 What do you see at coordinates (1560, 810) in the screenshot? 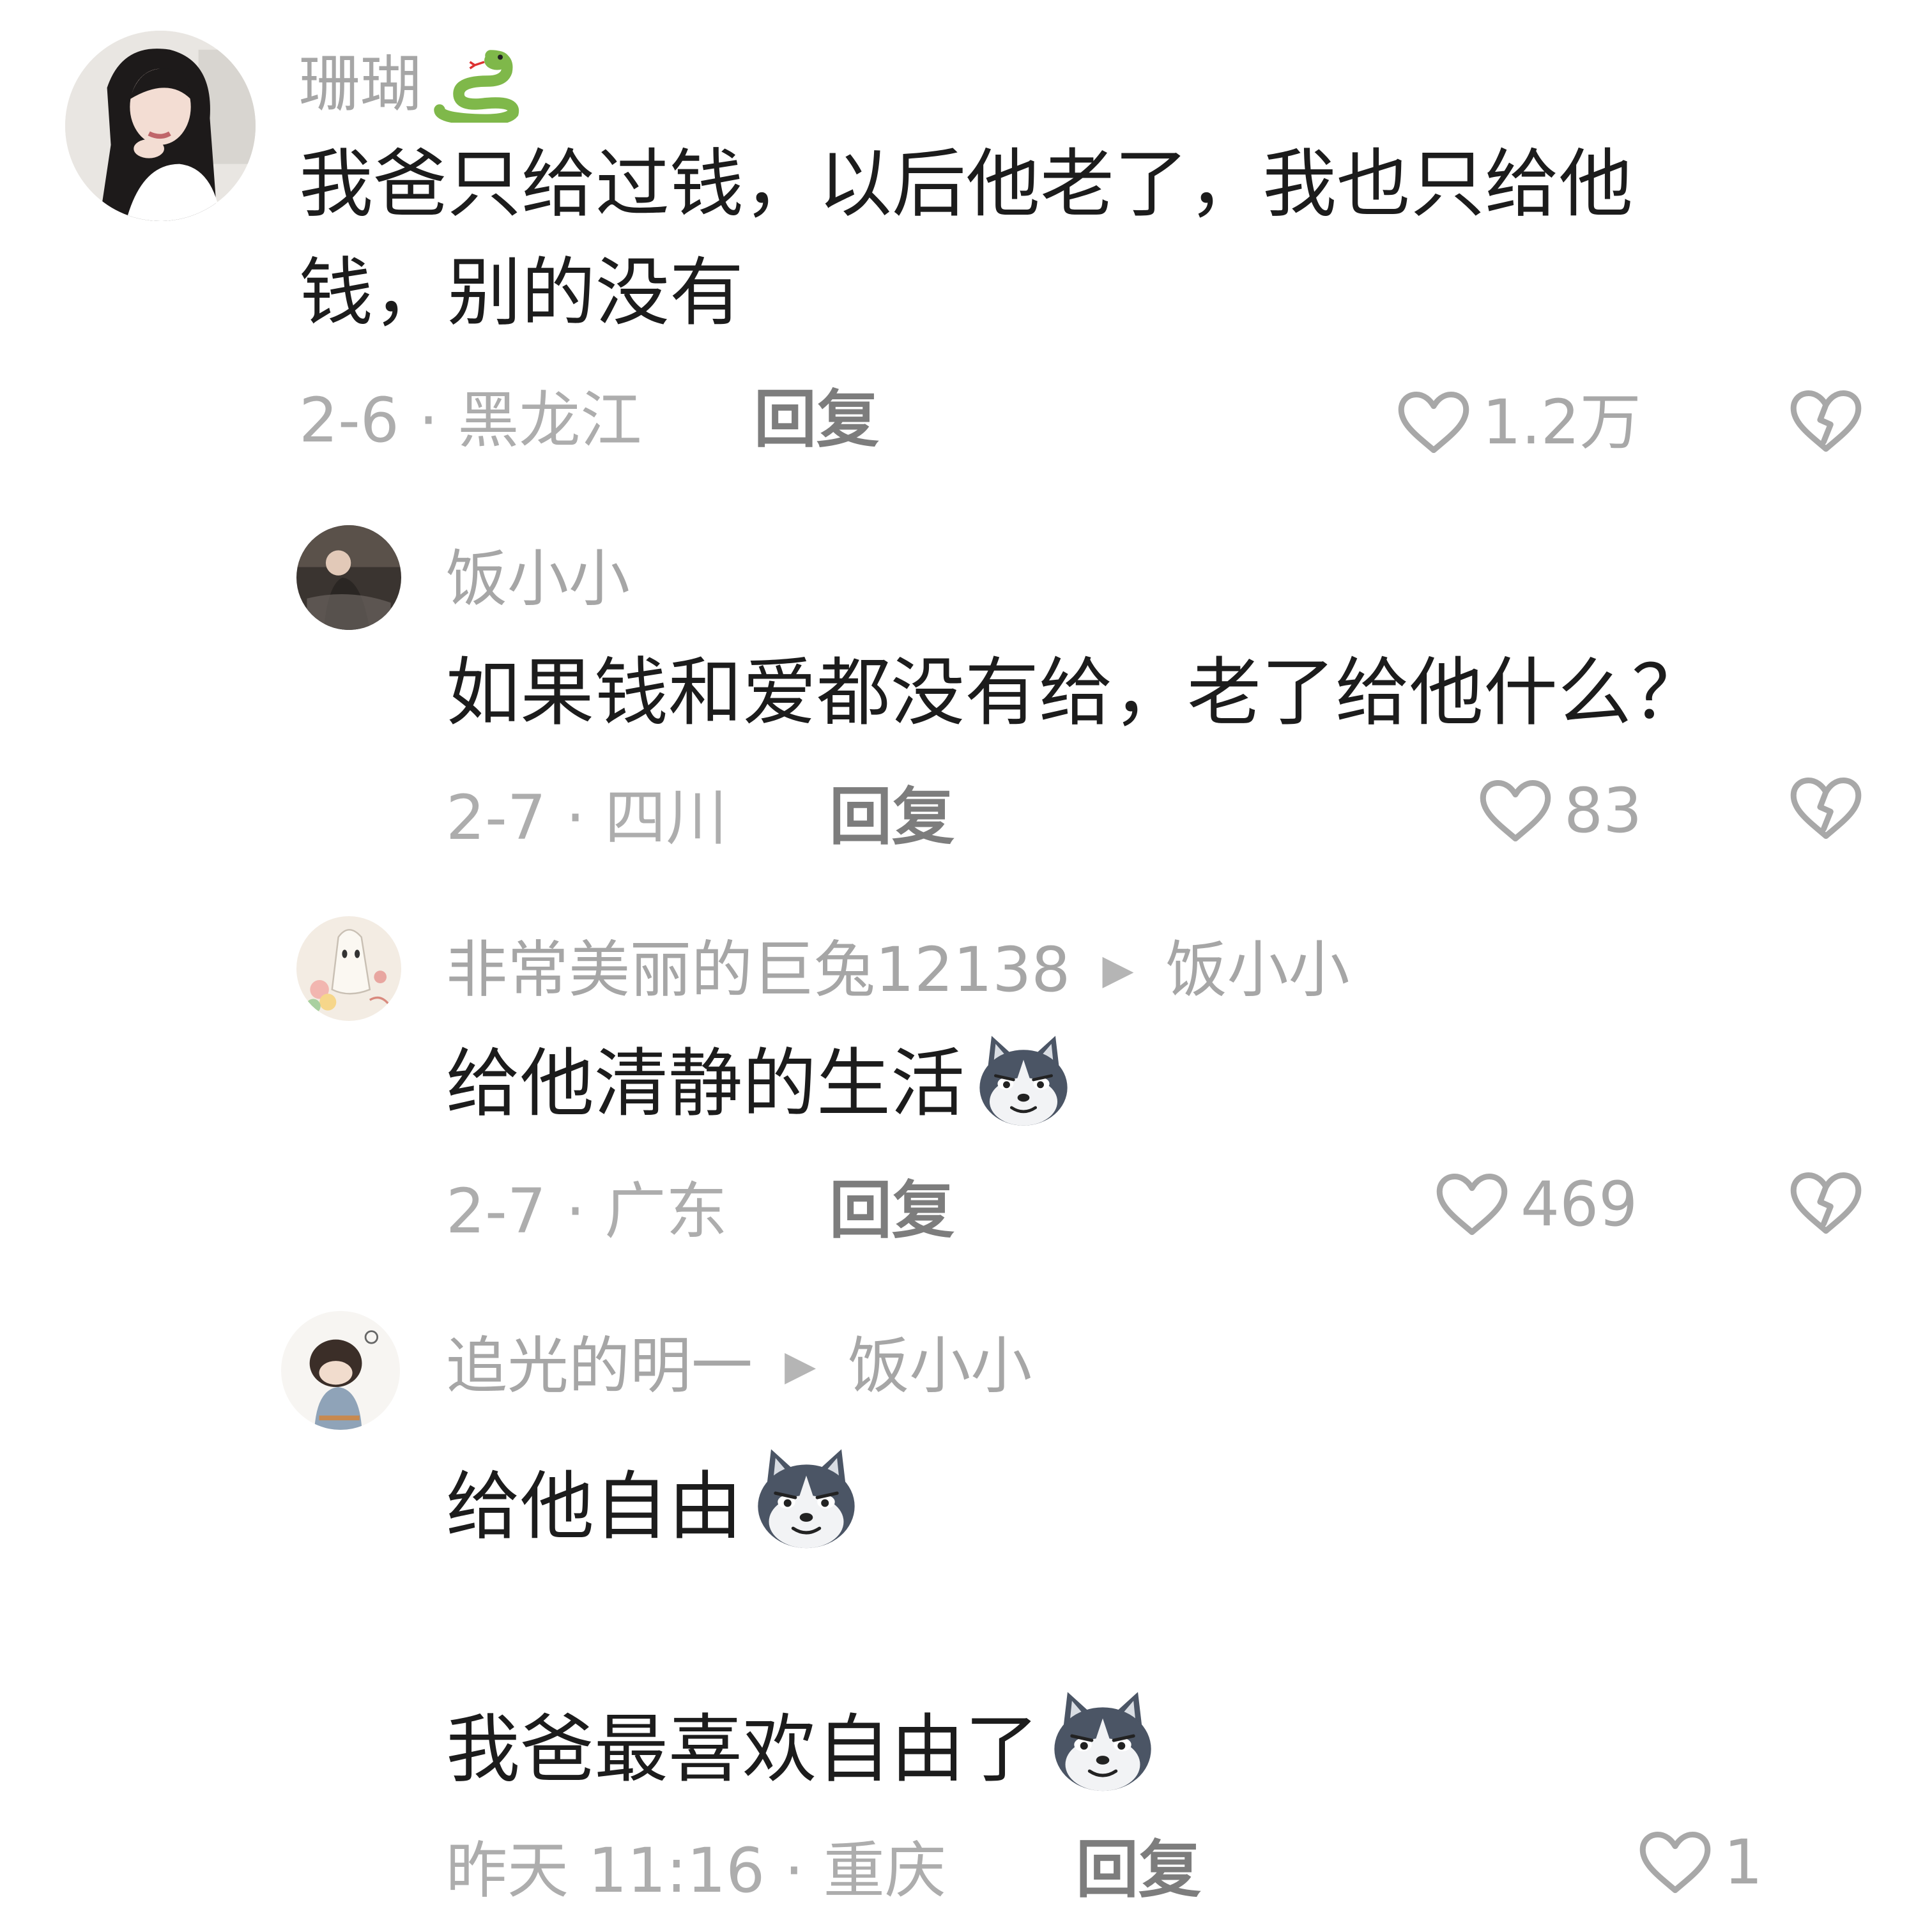
I see `like-button: 83` at bounding box center [1560, 810].